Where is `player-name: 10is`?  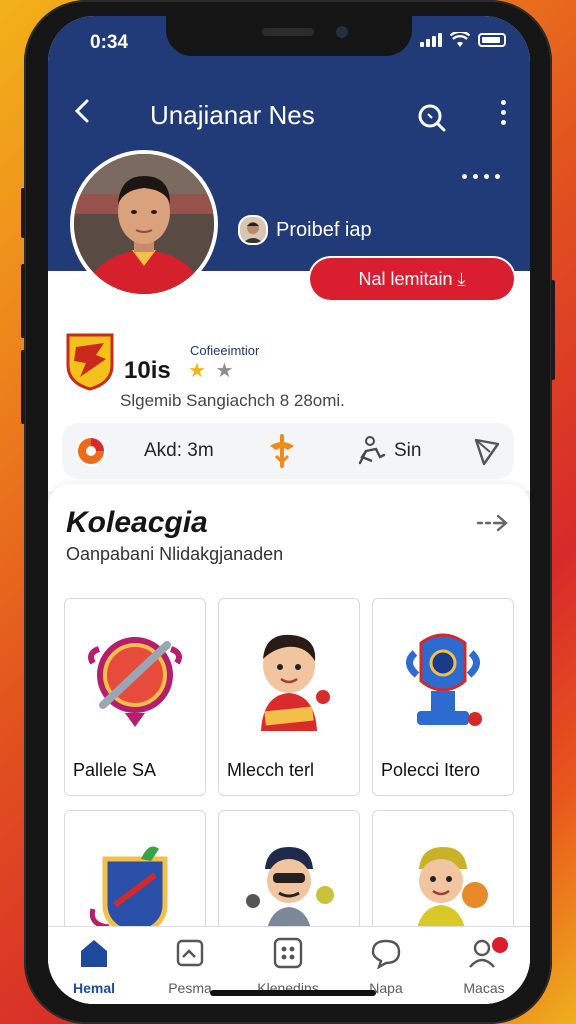
player-name: 10is is located at coordinates (147, 370).